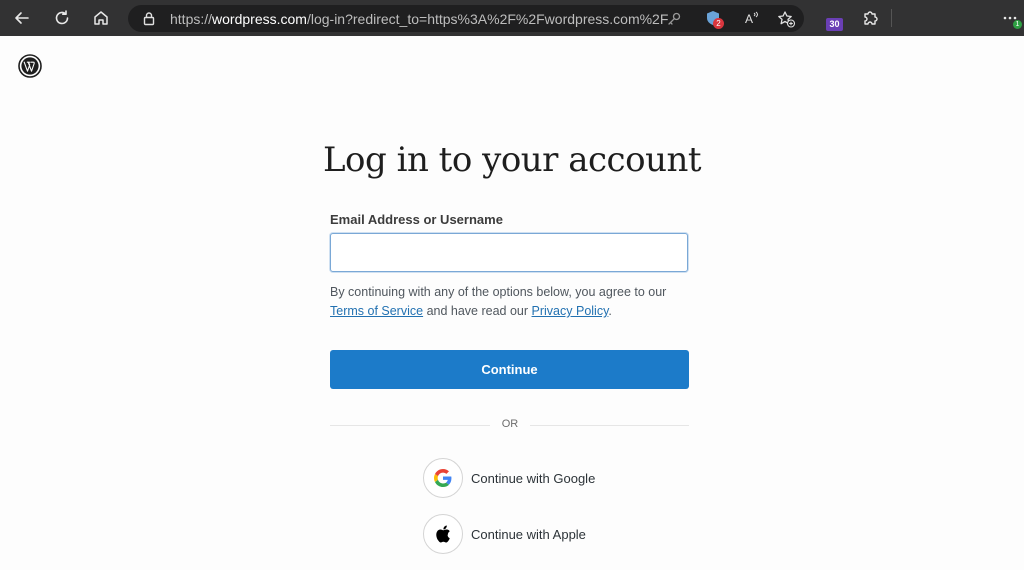  I want to click on continue-label: Continue, so click(509, 369).